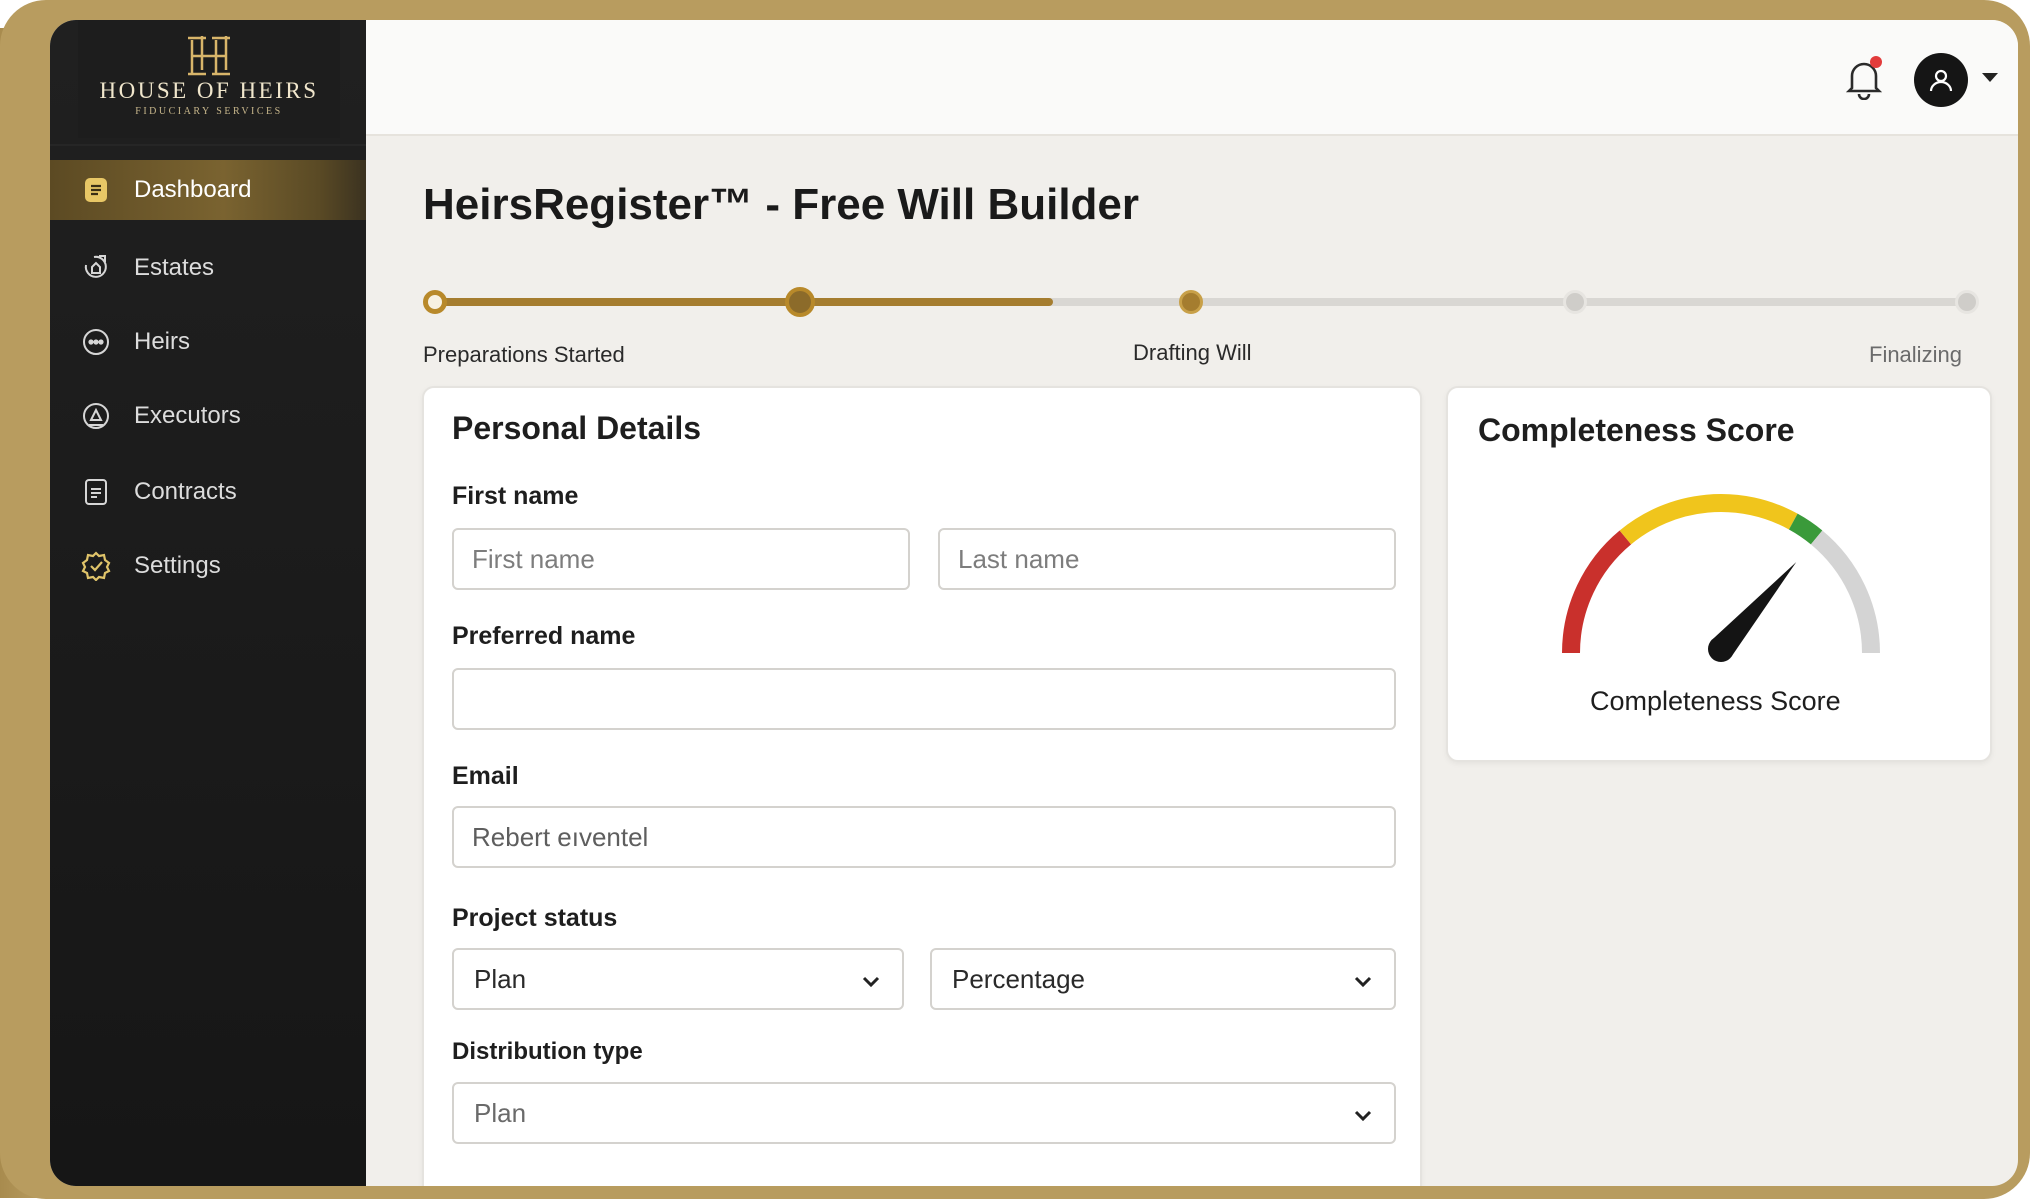 The height and width of the screenshot is (1199, 2041). Describe the element at coordinates (187, 415) in the screenshot. I see `sidebar-item-label: Executors` at that location.